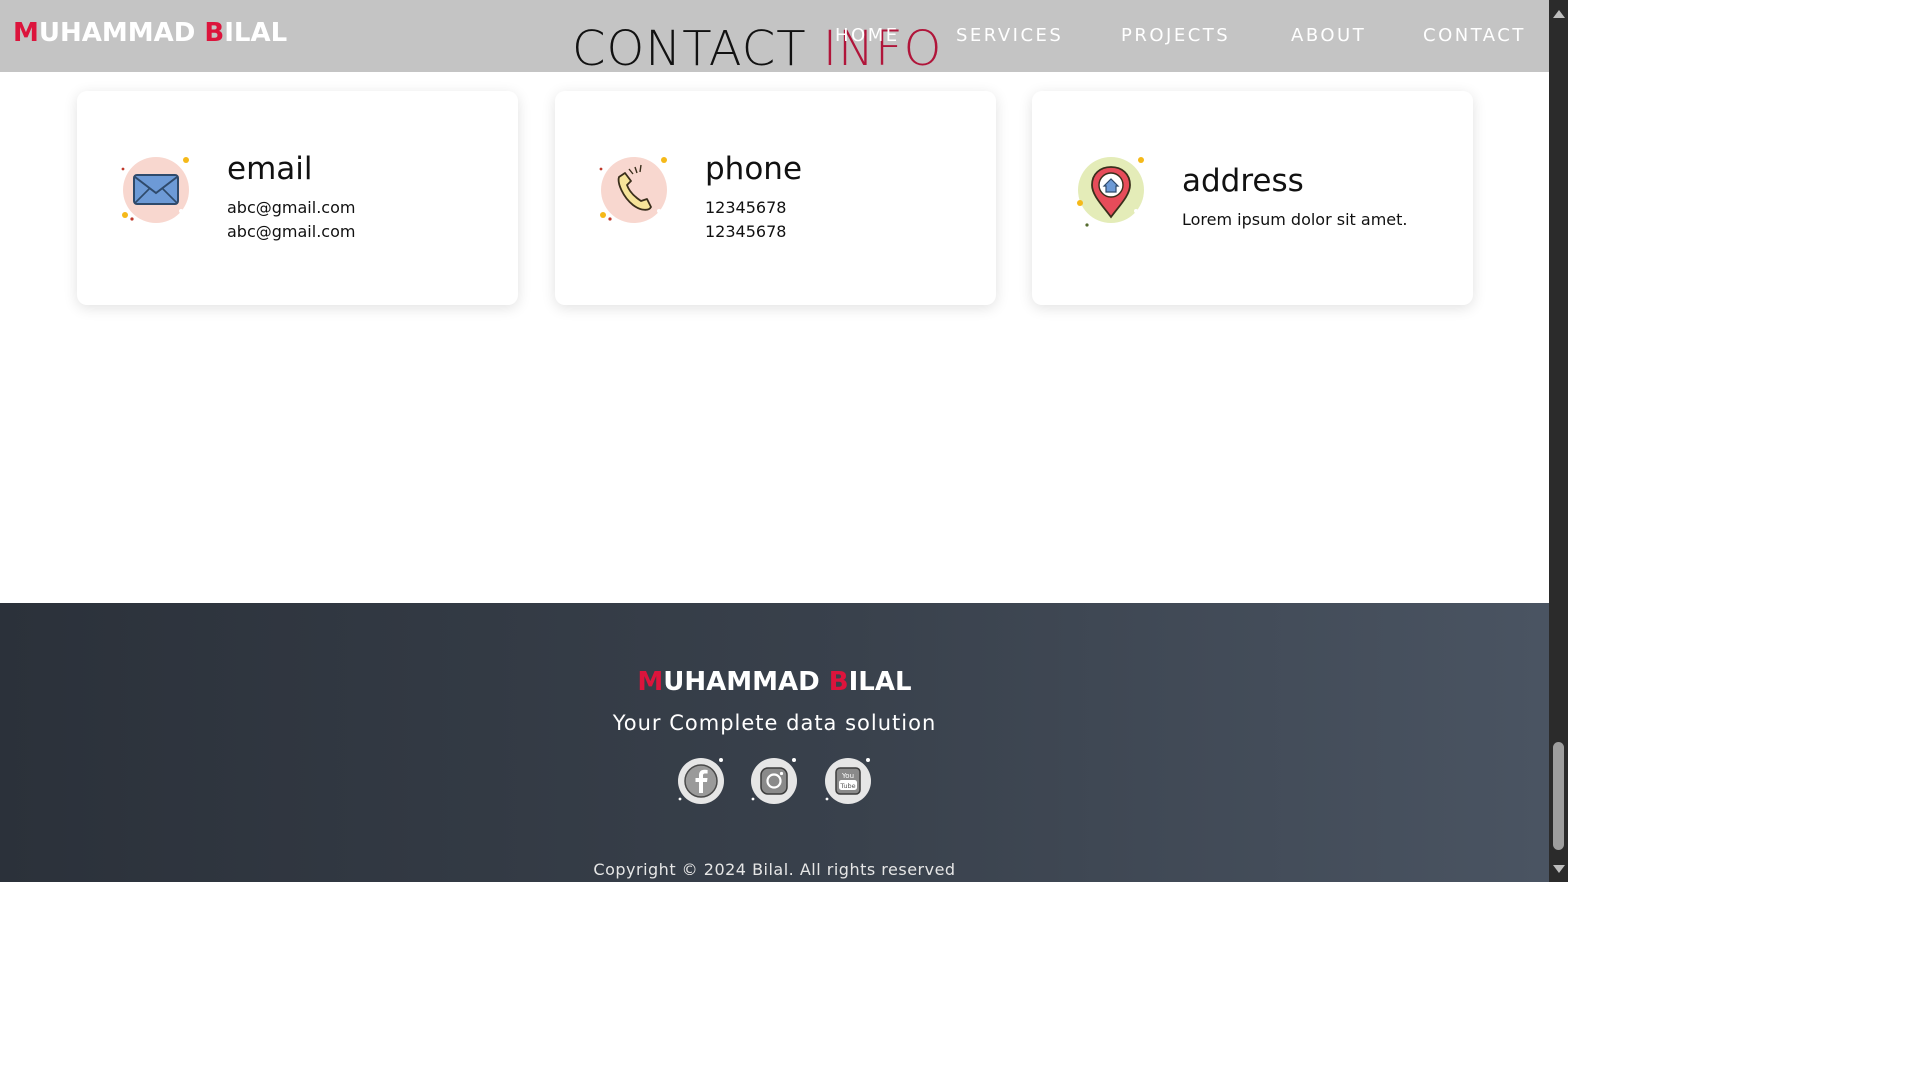 Image resolution: width=1920 pixels, height=1080 pixels. Describe the element at coordinates (701, 781) in the screenshot. I see `facebook-icon` at that location.